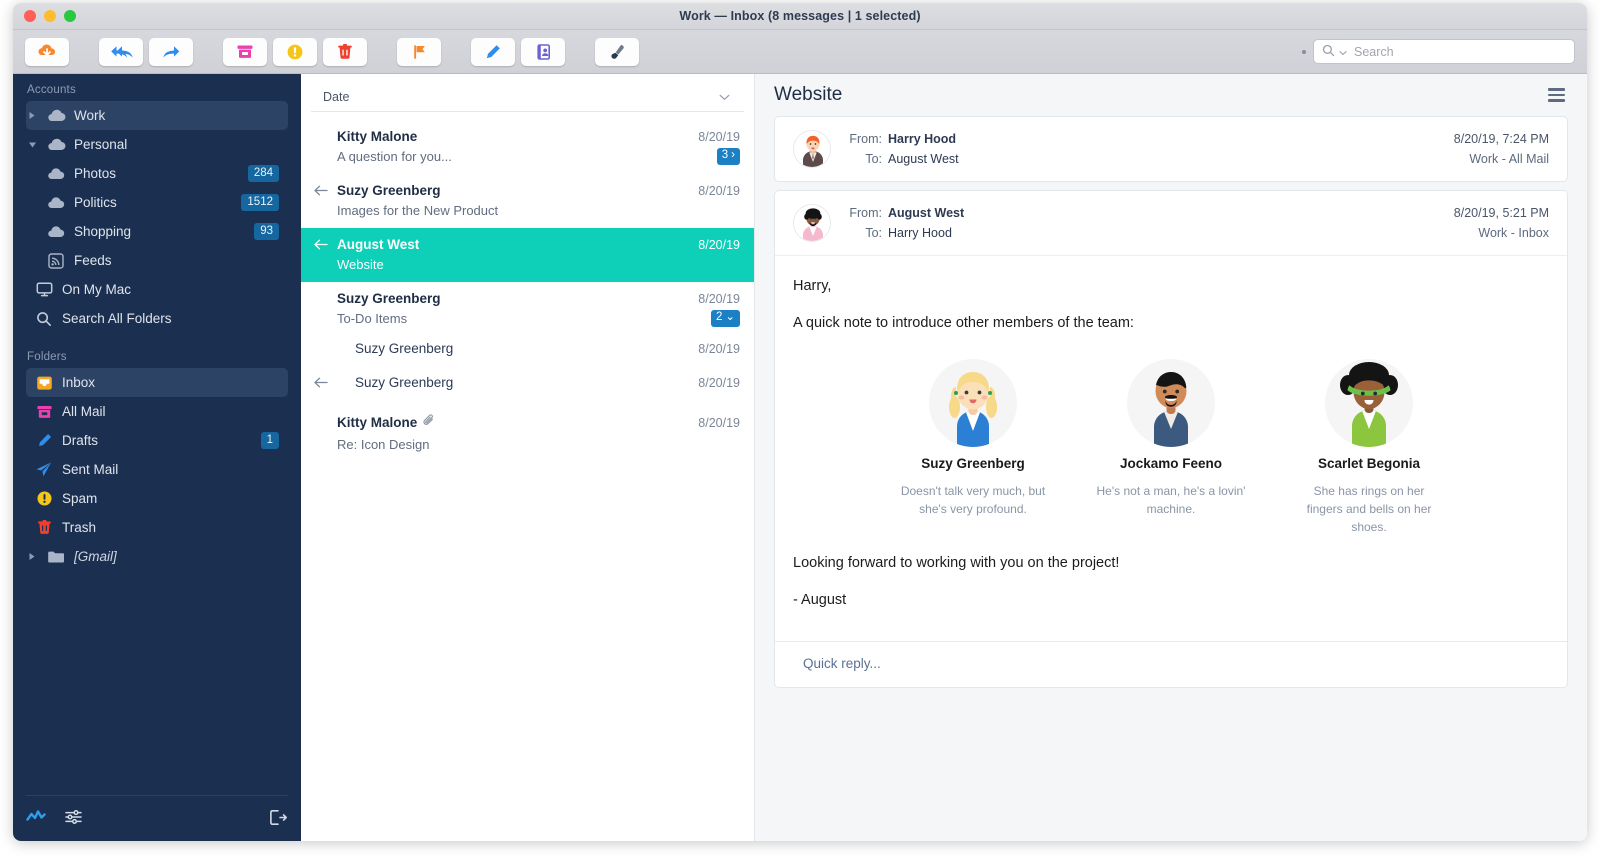 The width and height of the screenshot is (1600, 860). Describe the element at coordinates (121, 51) in the screenshot. I see `reply-all-button` at that location.